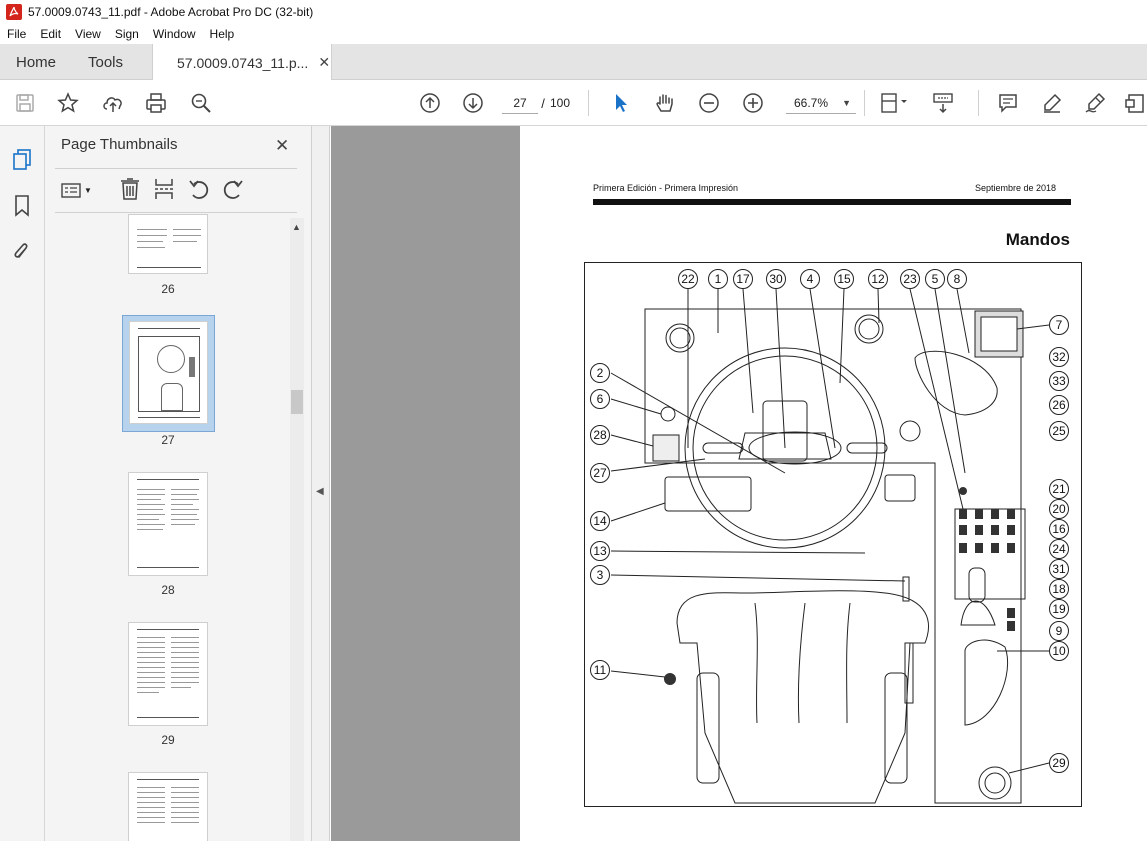 Image resolution: width=1147 pixels, height=841 pixels. I want to click on thumbnail-options-menu: ▼, so click(79, 190).